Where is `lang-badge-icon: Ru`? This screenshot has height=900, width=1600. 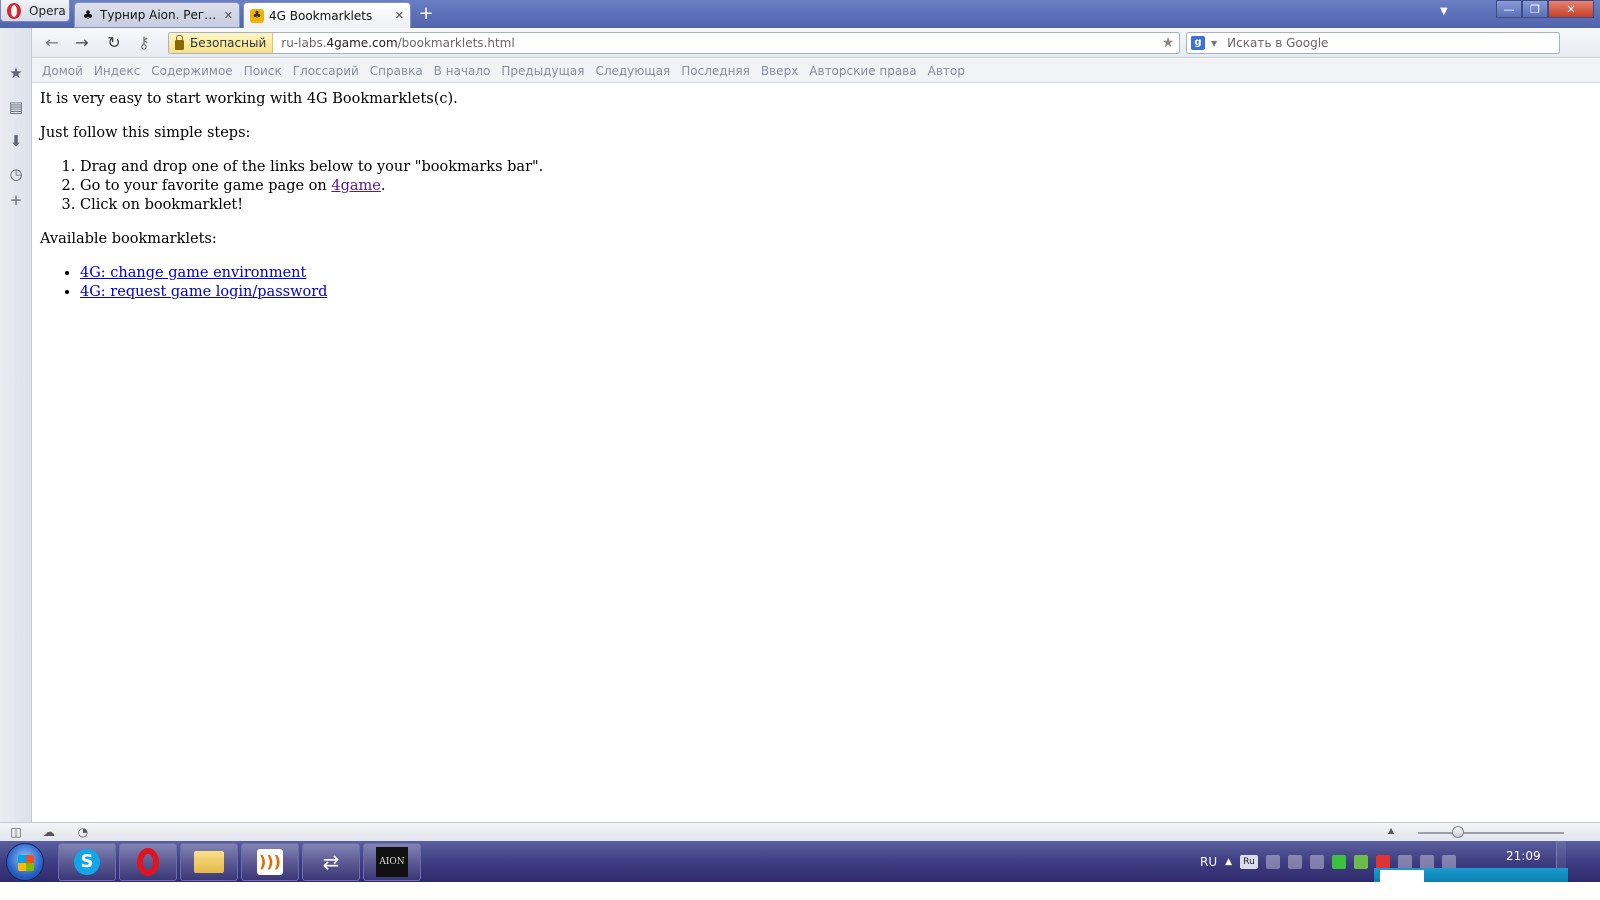
lang-badge-icon: Ru is located at coordinates (1249, 861).